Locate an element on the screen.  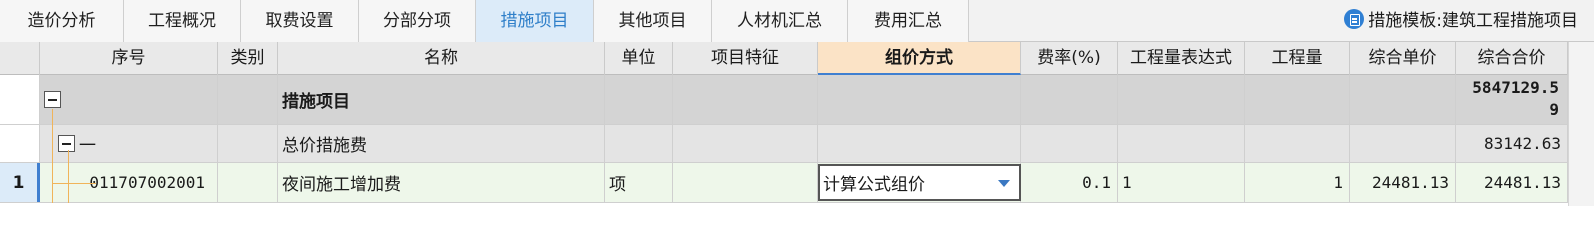
measure-template-selector: 措施模板:建筑工程措施项目 is located at coordinates (1469, 21).